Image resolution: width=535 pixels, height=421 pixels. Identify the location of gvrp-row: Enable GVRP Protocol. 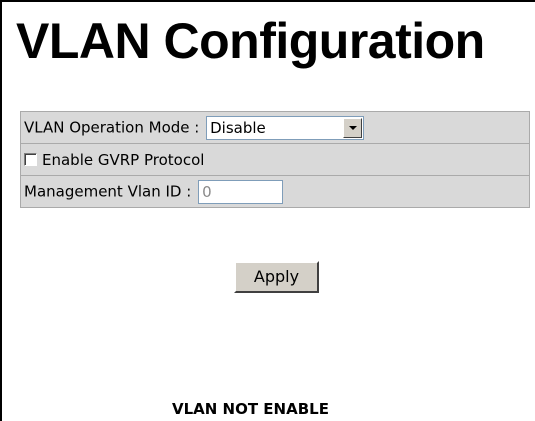
(275, 159).